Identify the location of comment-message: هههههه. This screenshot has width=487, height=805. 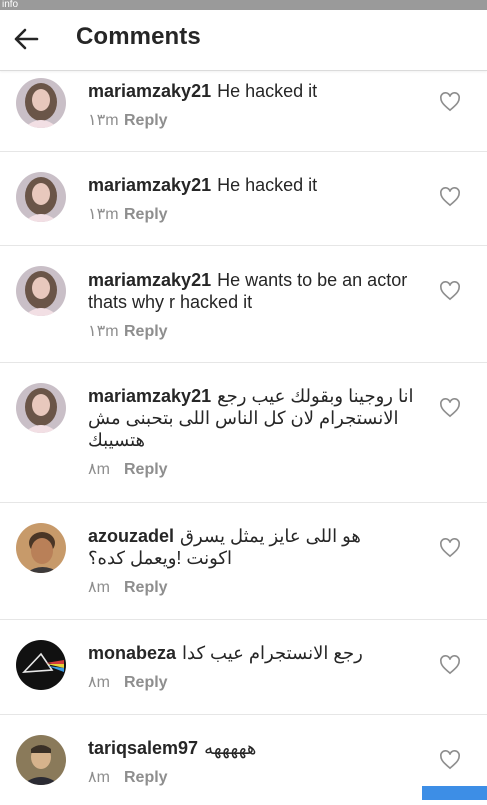
(230, 748).